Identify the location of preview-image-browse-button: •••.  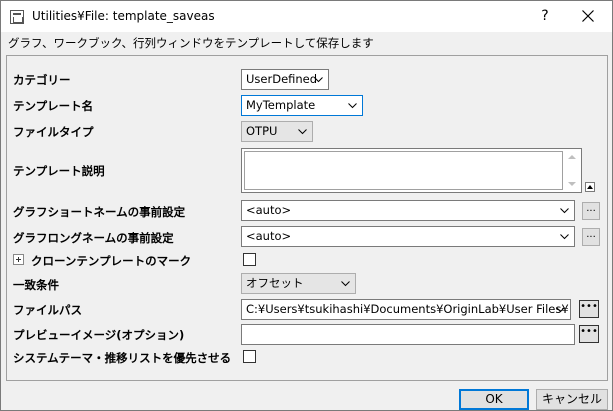
(589, 334).